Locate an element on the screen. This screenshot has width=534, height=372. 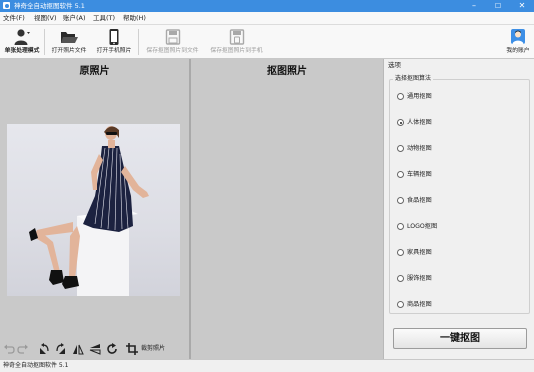
redo-button is located at coordinates (23, 349).